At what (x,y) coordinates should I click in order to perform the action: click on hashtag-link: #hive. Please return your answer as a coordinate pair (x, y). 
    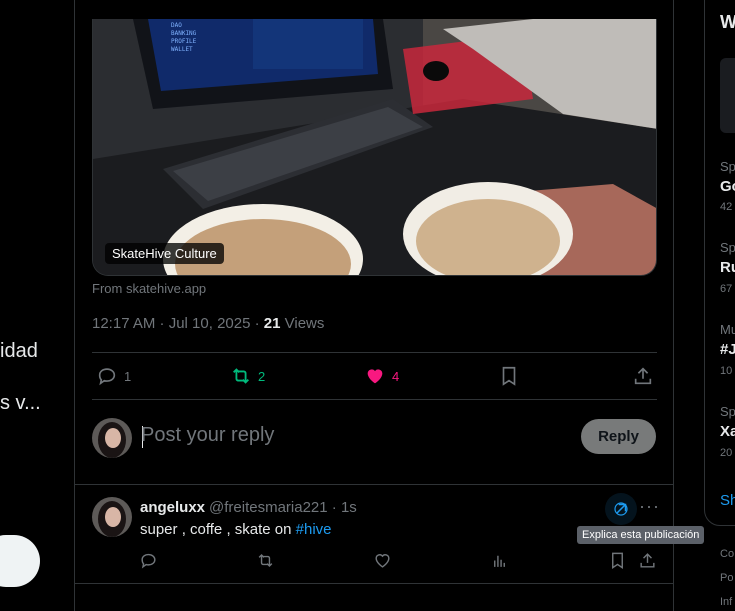
    Looking at the image, I should click on (314, 529).